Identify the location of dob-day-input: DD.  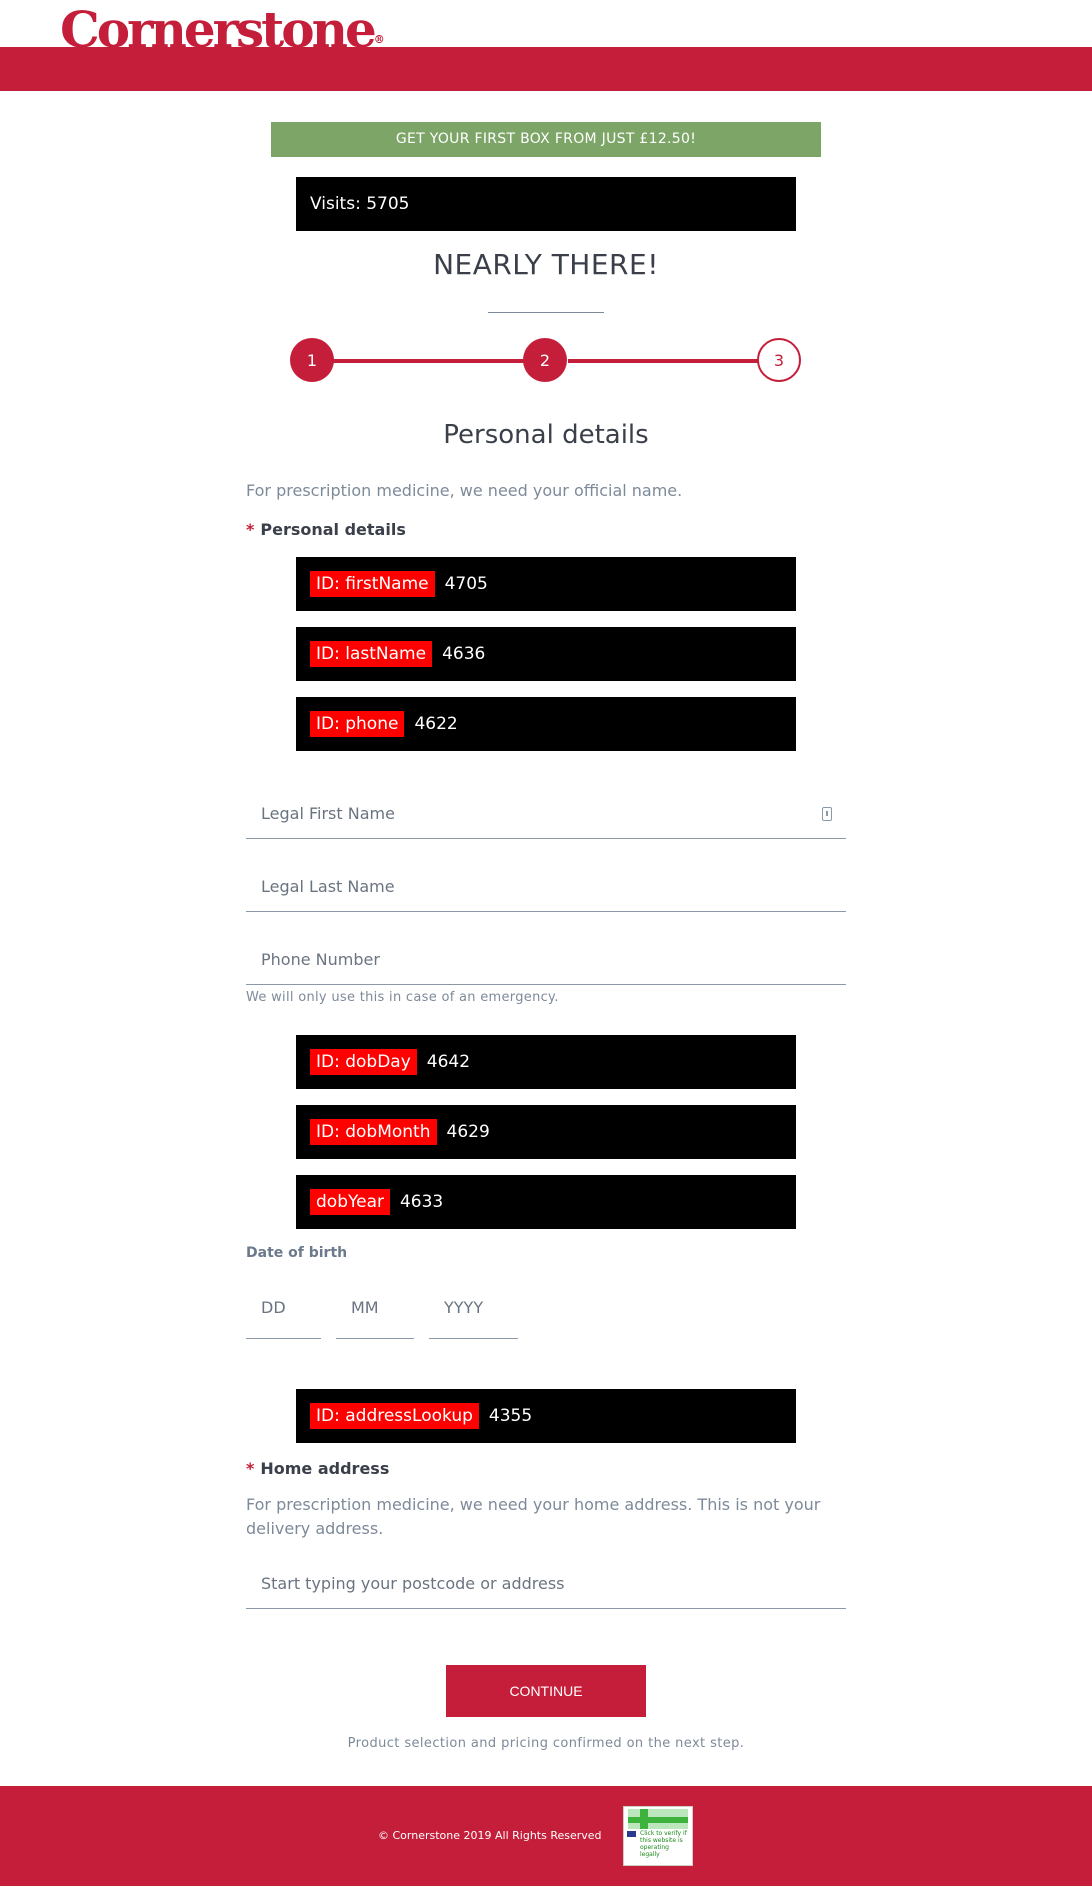
(283, 1310).